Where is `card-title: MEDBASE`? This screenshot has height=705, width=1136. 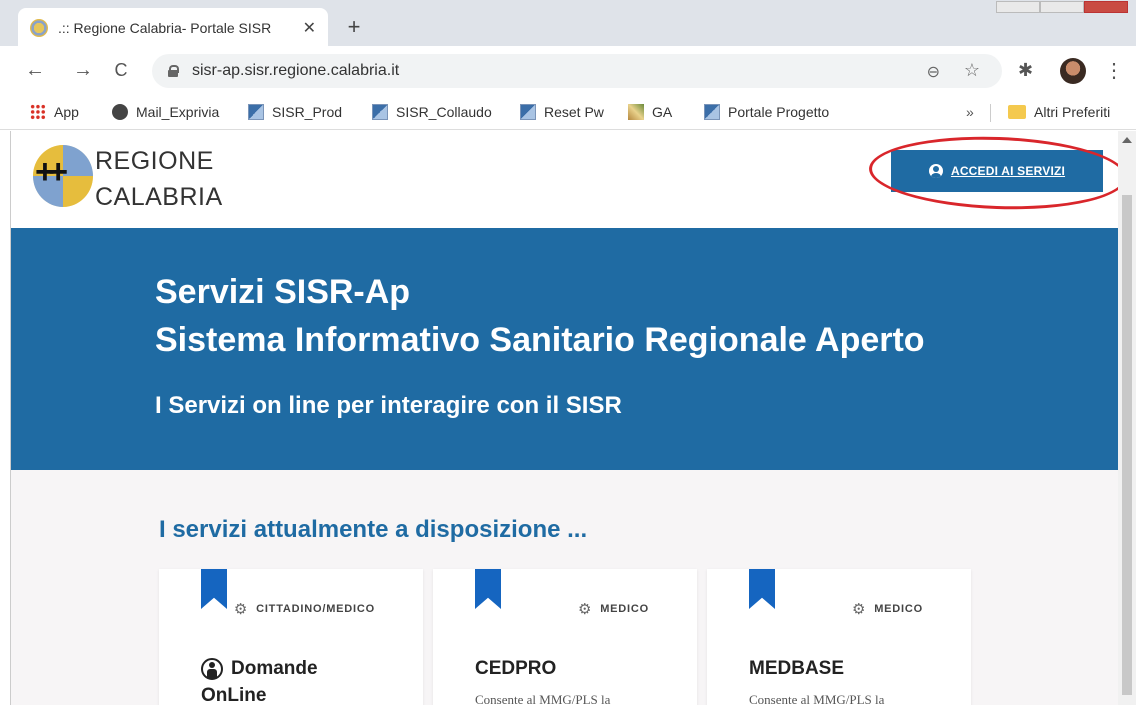 card-title: MEDBASE is located at coordinates (796, 668).